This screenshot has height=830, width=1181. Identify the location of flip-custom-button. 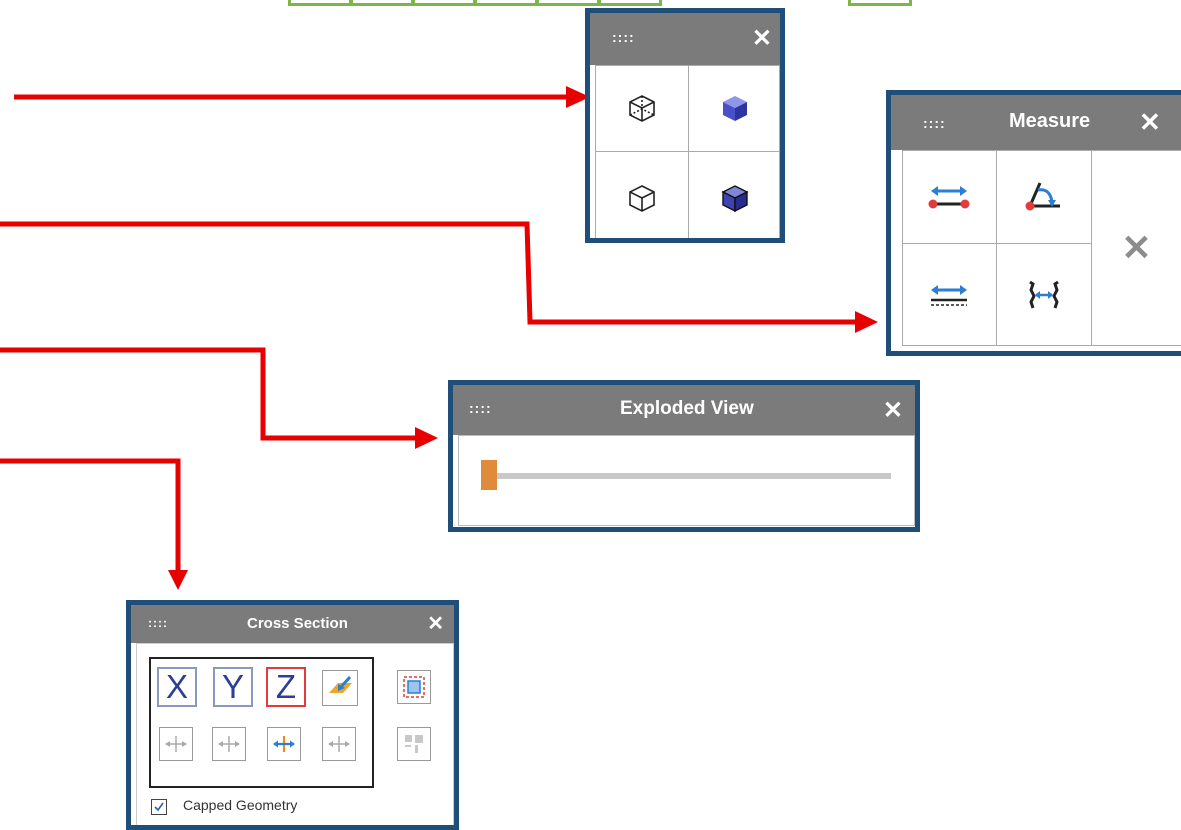
(339, 744).